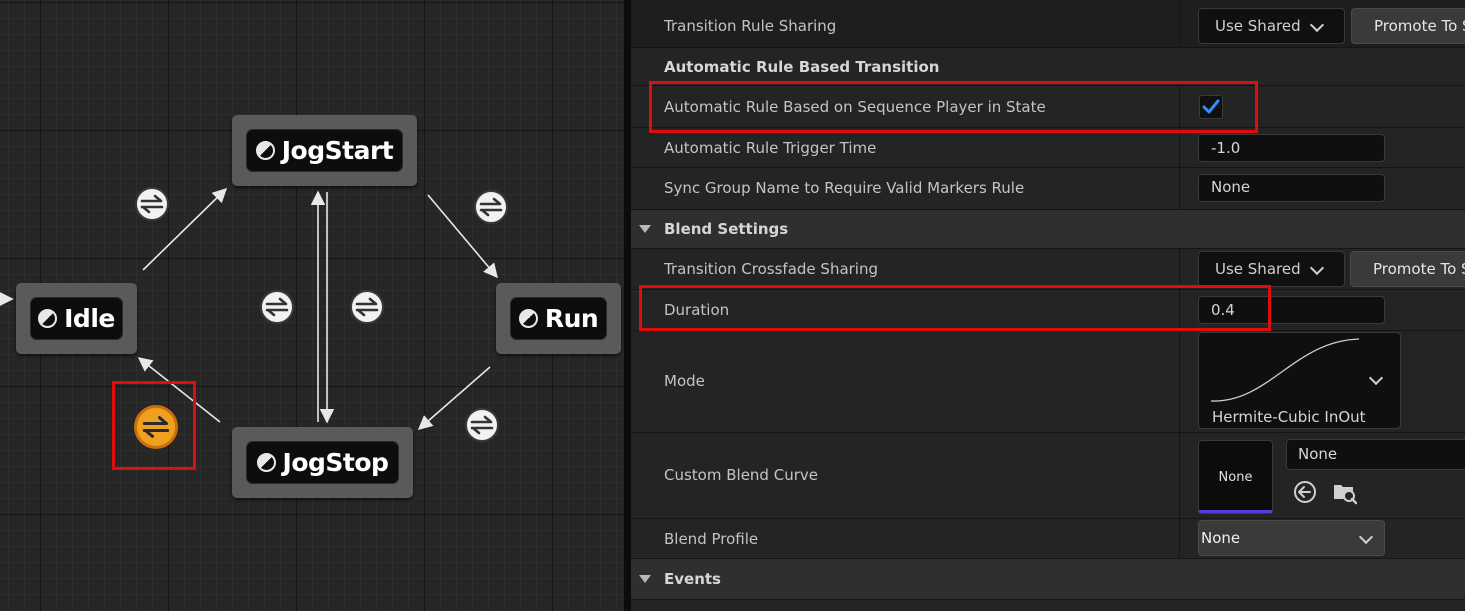 The height and width of the screenshot is (611, 1465). Describe the element at coordinates (711, 539) in the screenshot. I see `row-label: Blend Profile` at that location.